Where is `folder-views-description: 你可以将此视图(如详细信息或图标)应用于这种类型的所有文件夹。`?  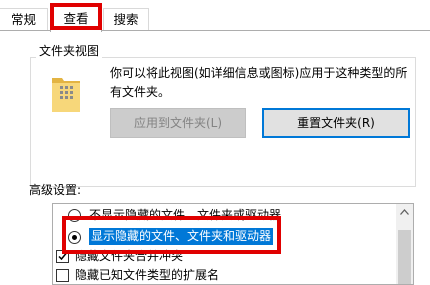
folder-views-description: 你可以将此视图(如详细信息或图标)应用于这种类型的所有文件夹。 is located at coordinates (259, 82).